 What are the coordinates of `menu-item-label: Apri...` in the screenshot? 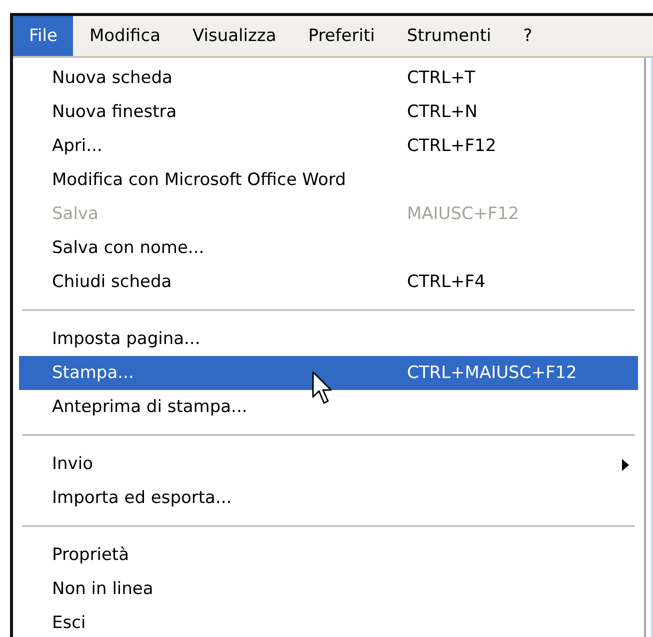 It's located at (78, 146).